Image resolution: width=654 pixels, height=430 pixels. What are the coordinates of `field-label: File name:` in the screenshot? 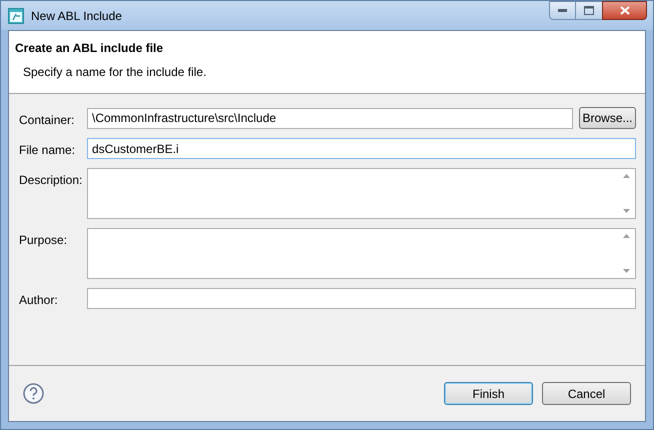 It's located at (47, 150).